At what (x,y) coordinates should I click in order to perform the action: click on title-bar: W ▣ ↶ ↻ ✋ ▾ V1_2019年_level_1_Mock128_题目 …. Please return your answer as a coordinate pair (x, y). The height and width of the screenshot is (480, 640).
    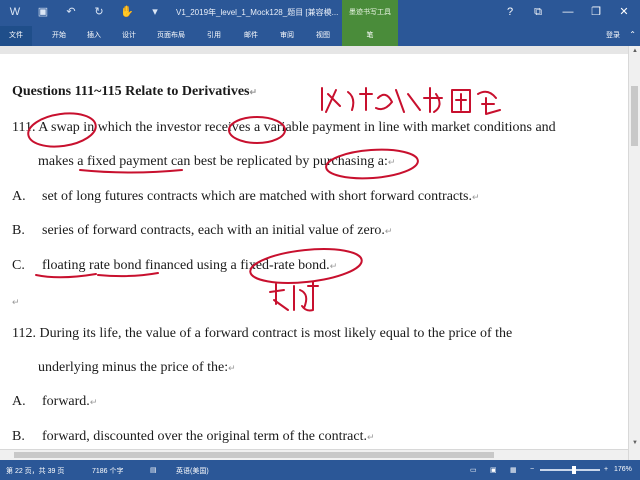
    Looking at the image, I should click on (320, 13).